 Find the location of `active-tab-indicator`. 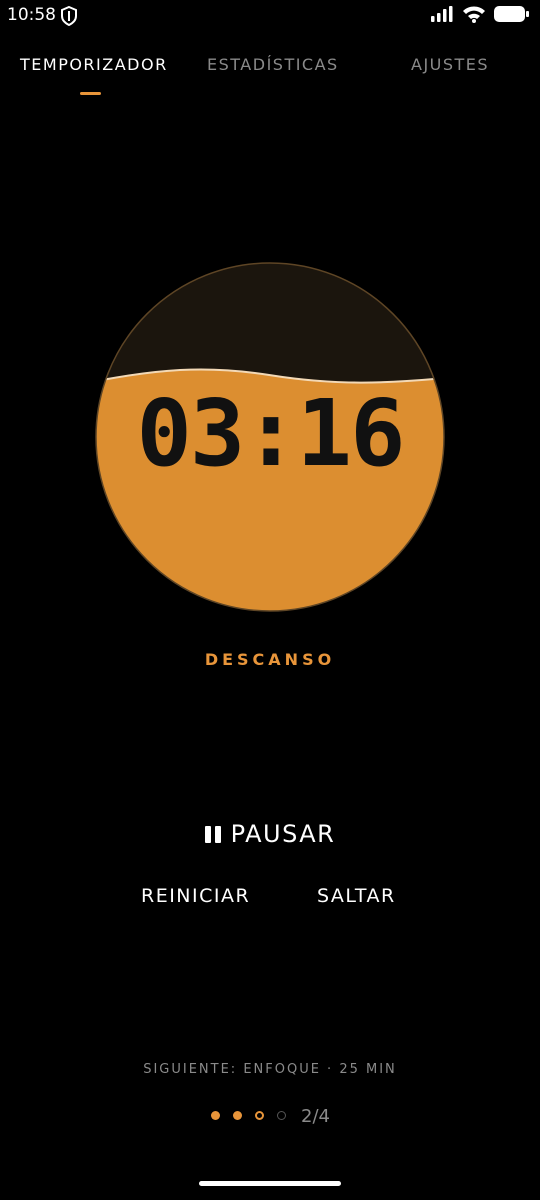

active-tab-indicator is located at coordinates (90, 93).